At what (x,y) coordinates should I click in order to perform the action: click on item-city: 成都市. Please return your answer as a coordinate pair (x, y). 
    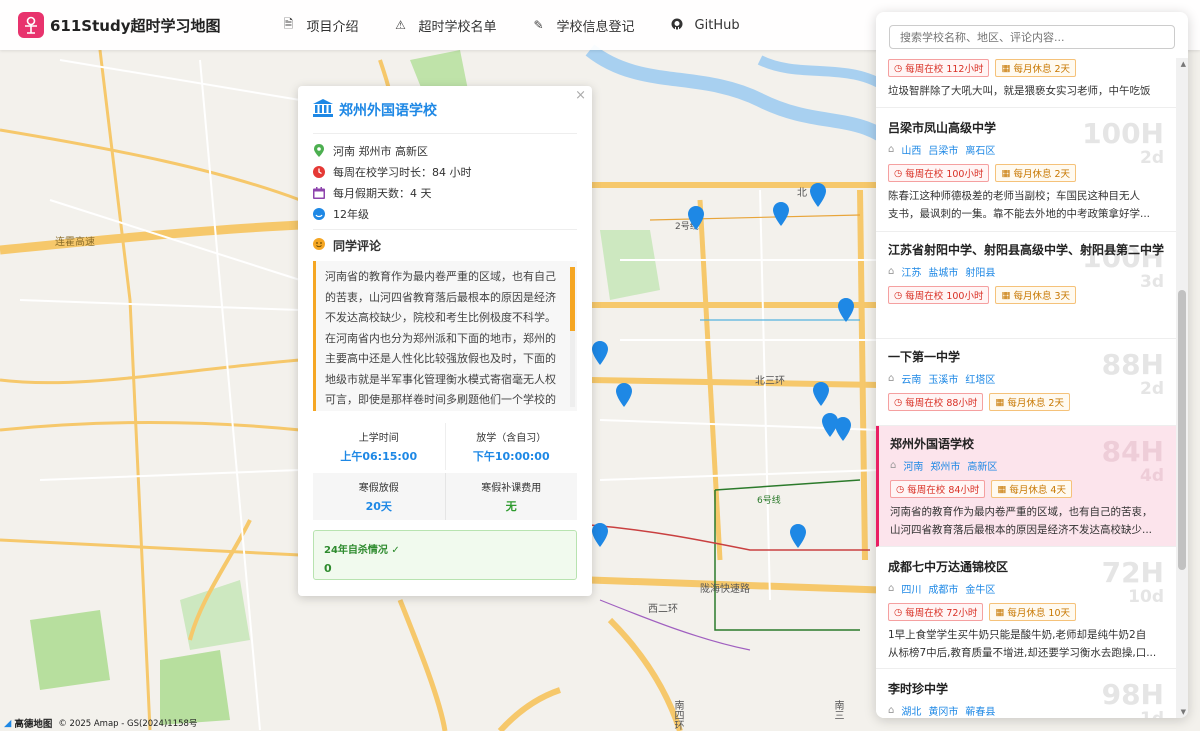
    Looking at the image, I should click on (943, 588).